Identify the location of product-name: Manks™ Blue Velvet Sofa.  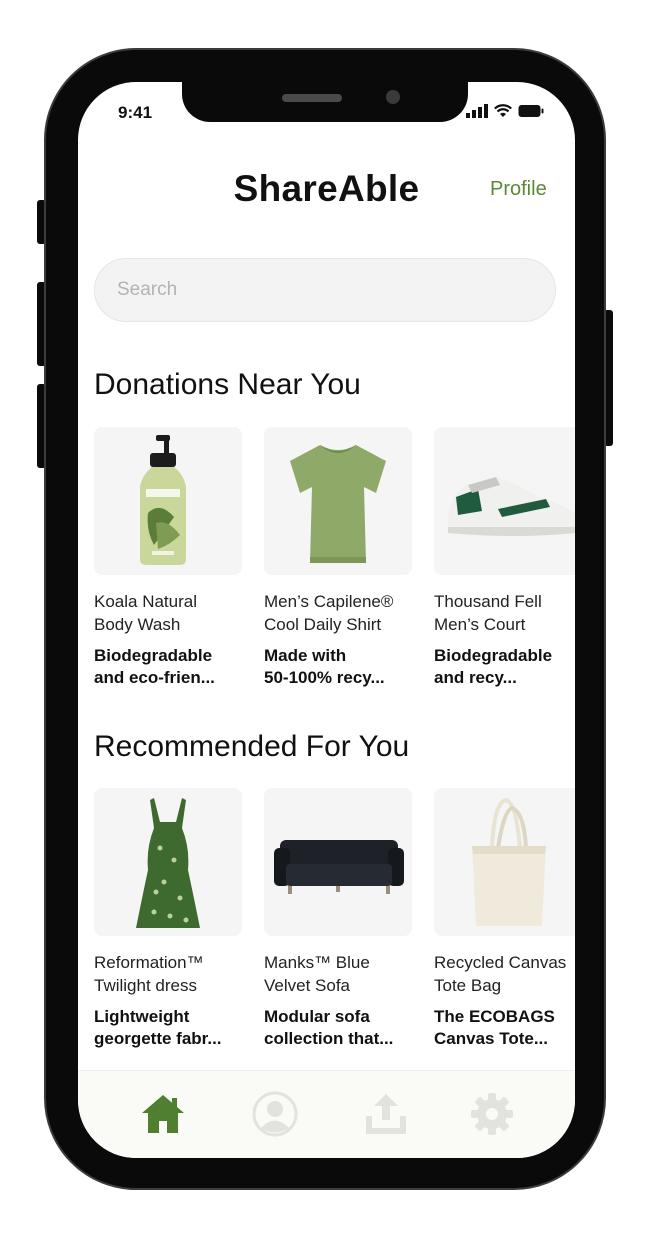
(317, 974).